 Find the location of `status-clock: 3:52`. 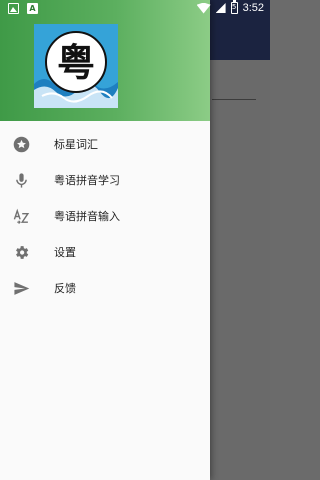

status-clock: 3:52 is located at coordinates (253, 8).